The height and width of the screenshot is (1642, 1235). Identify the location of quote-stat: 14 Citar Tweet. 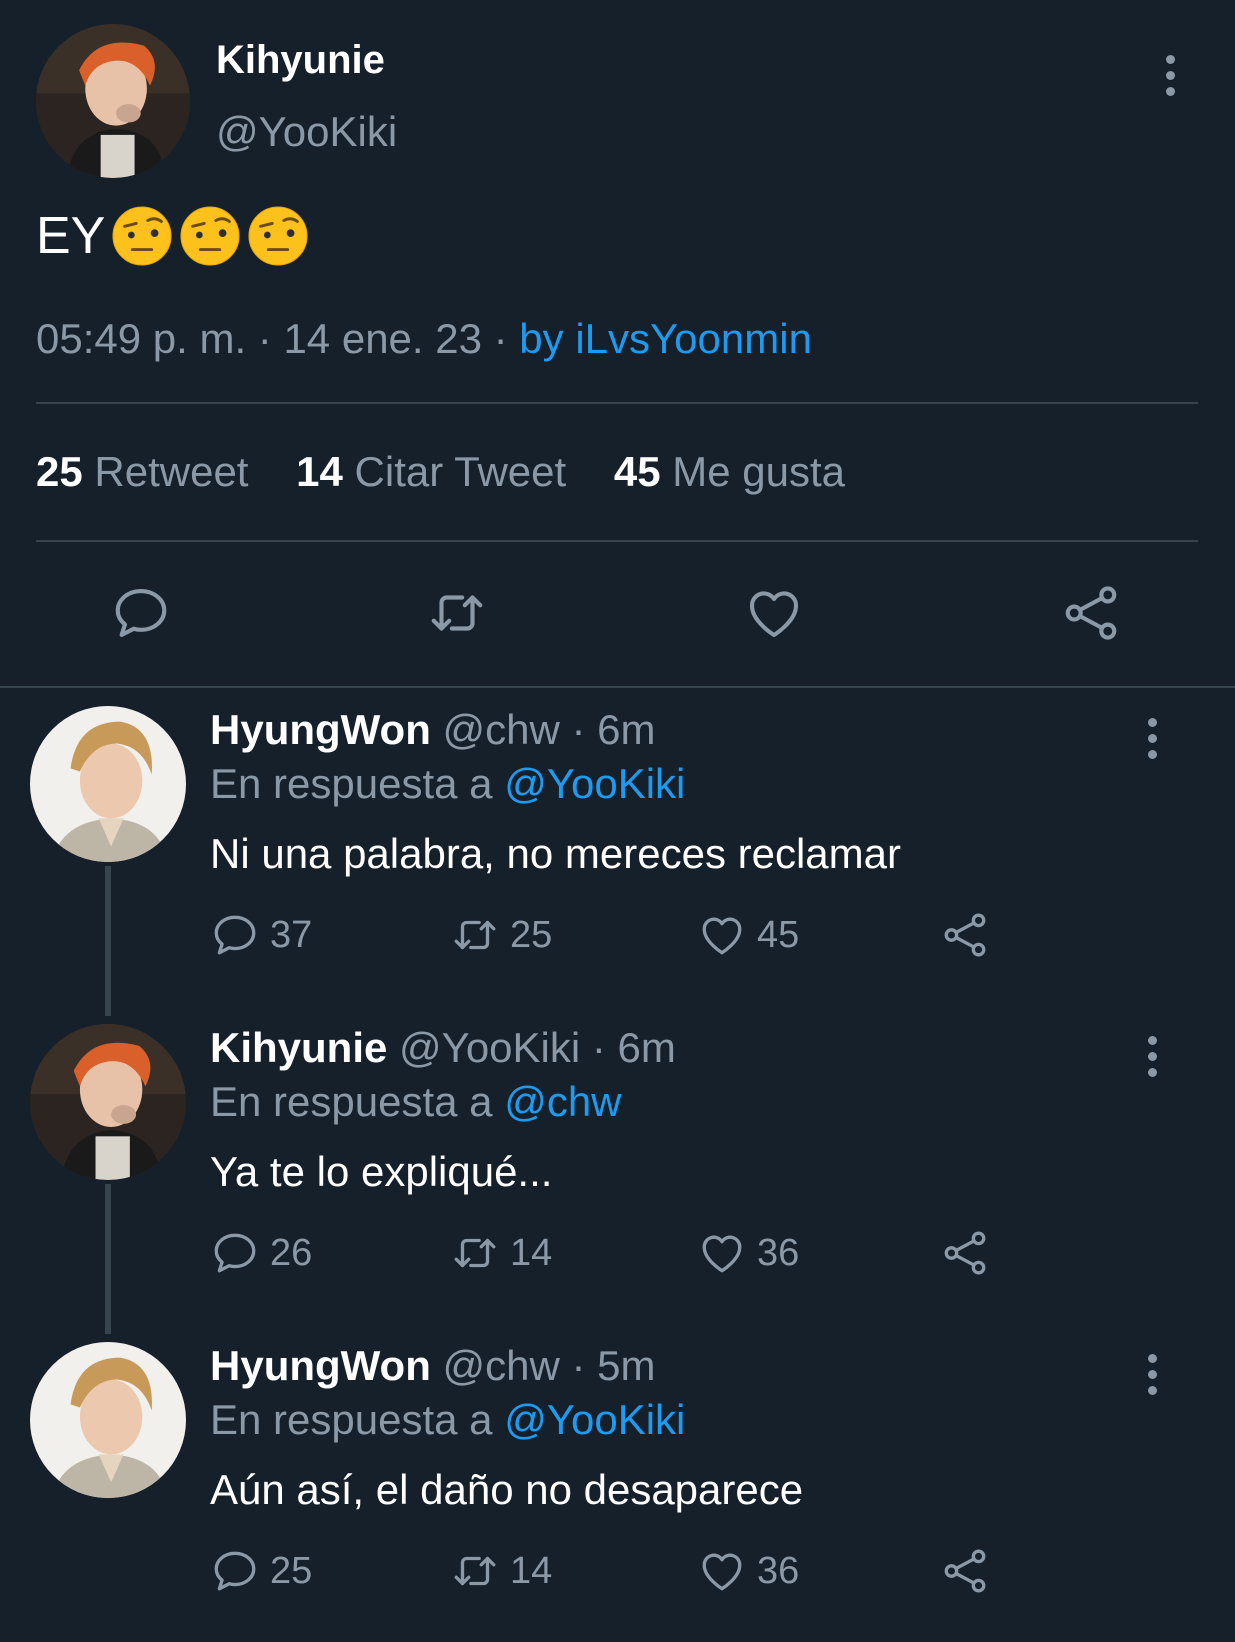
(431, 471).